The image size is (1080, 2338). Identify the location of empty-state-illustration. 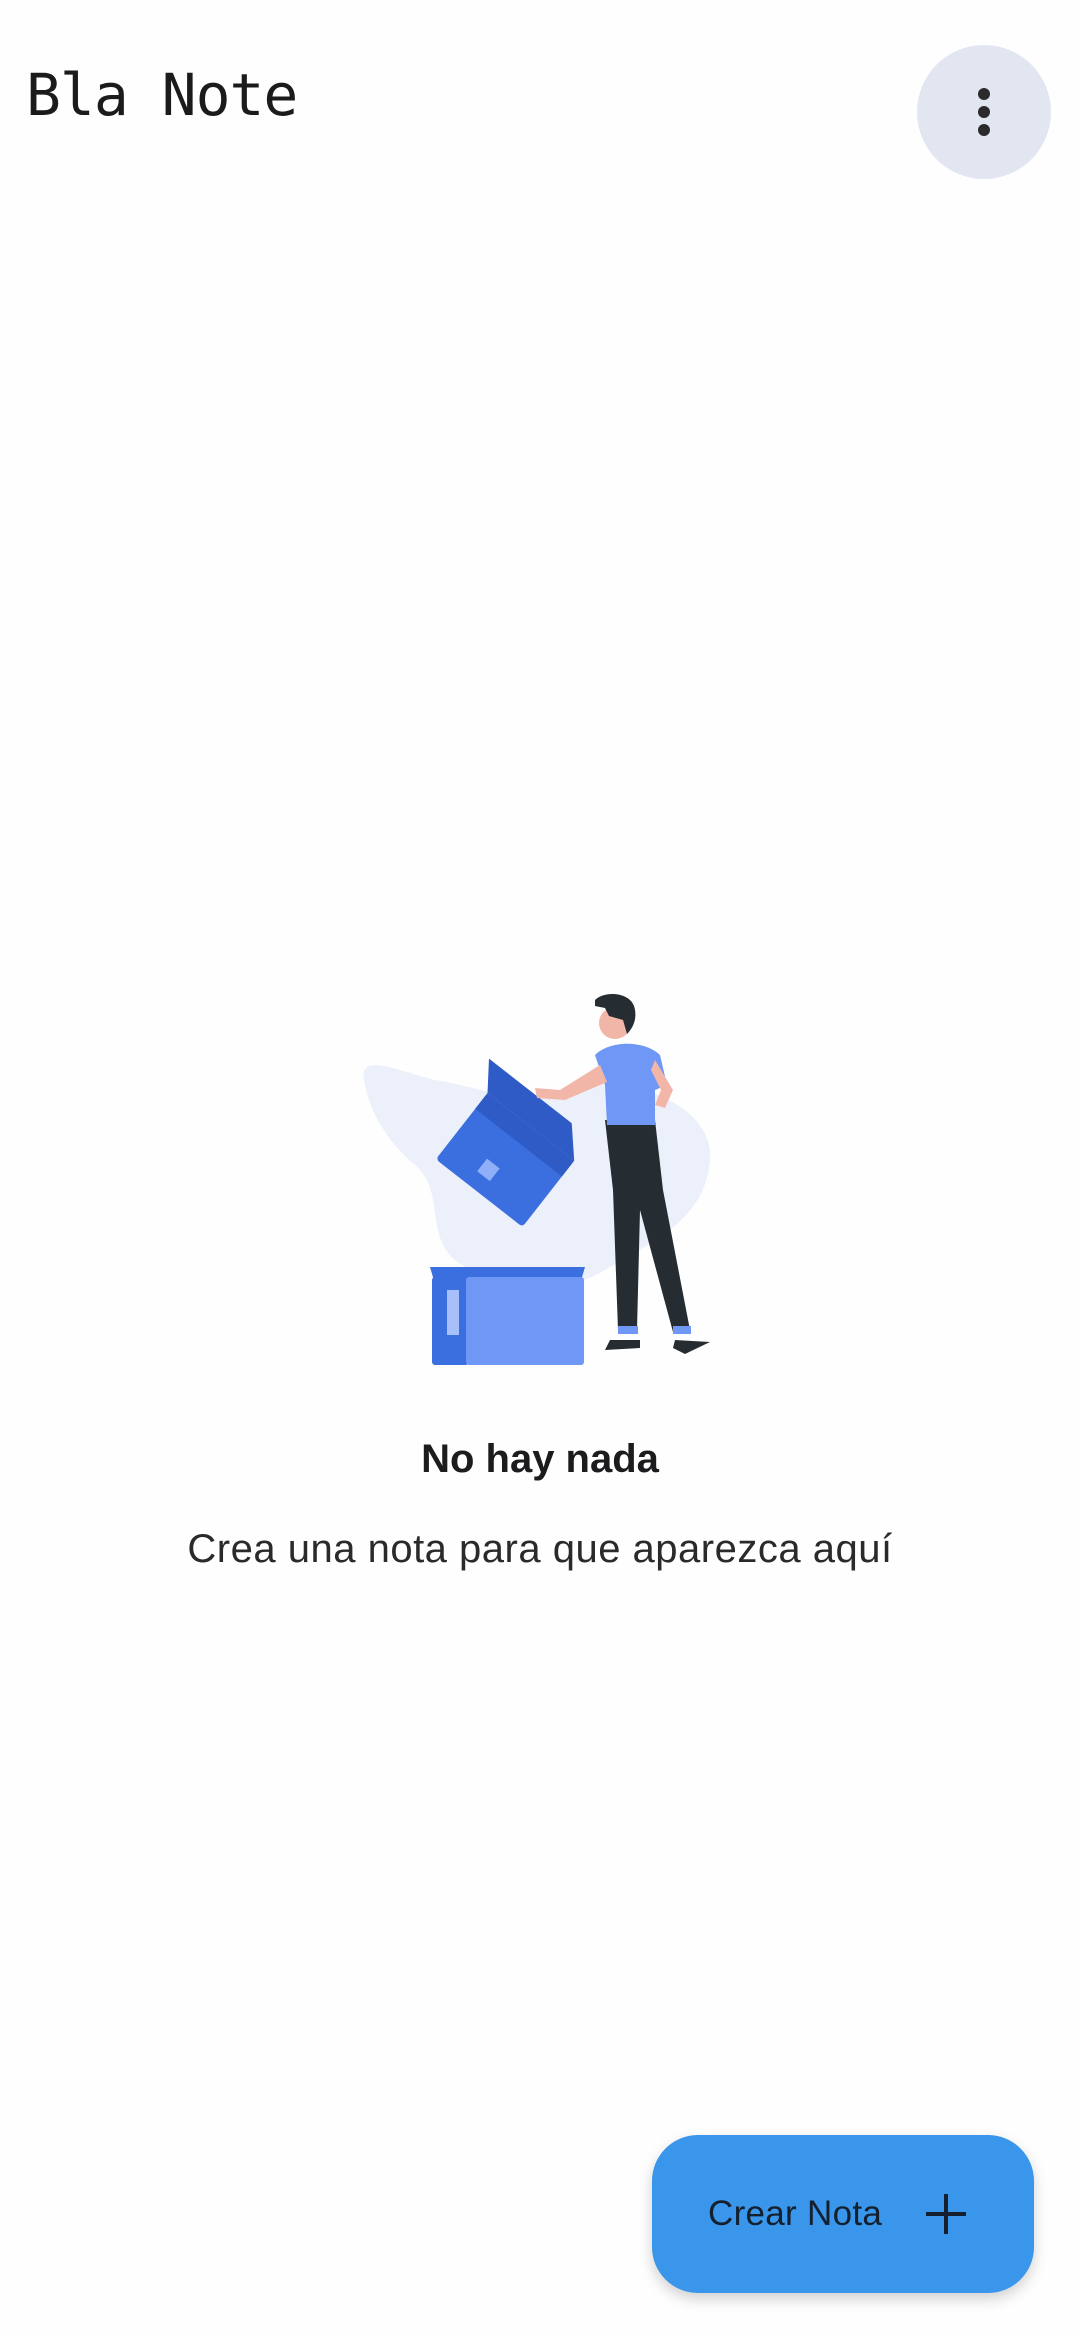
(540, 1185).